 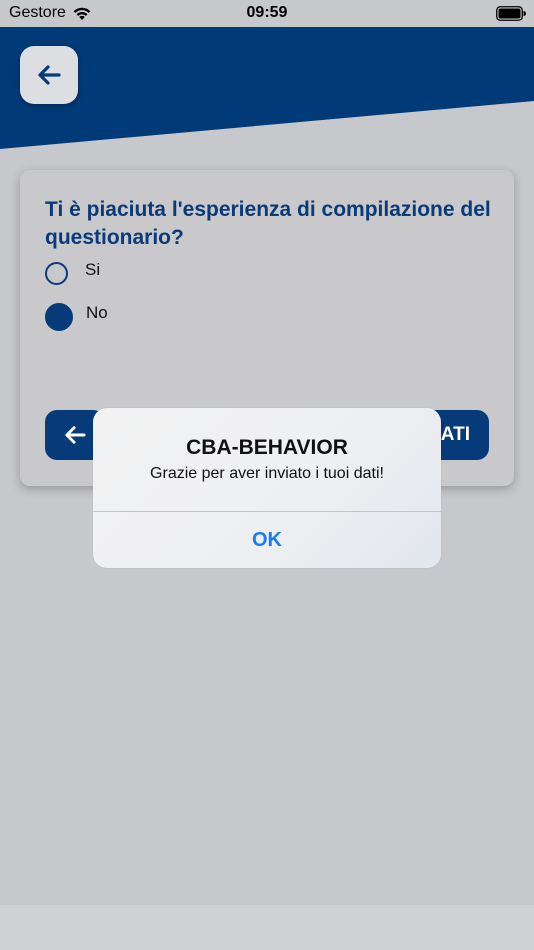 What do you see at coordinates (511, 13) in the screenshot?
I see `battery-icon` at bounding box center [511, 13].